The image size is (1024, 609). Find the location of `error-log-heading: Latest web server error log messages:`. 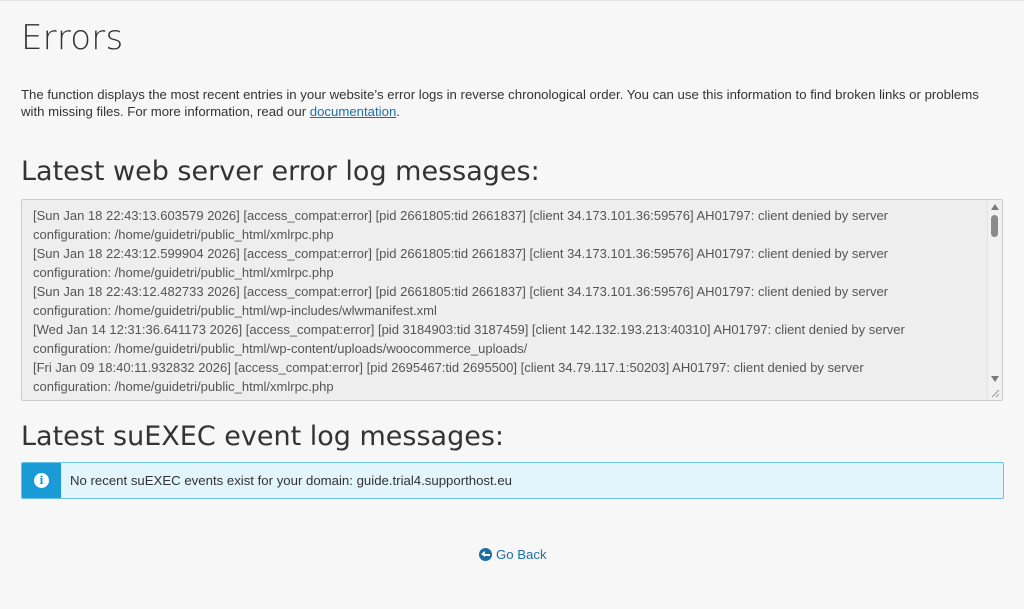

error-log-heading: Latest web server error log messages: is located at coordinates (280, 171).